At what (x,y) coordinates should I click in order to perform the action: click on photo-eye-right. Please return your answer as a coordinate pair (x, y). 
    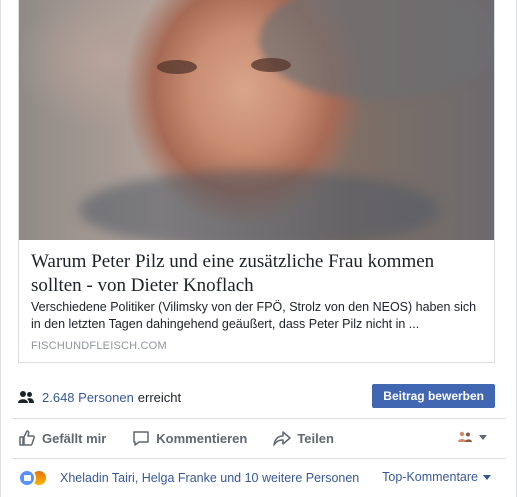
    Looking at the image, I should click on (271, 65).